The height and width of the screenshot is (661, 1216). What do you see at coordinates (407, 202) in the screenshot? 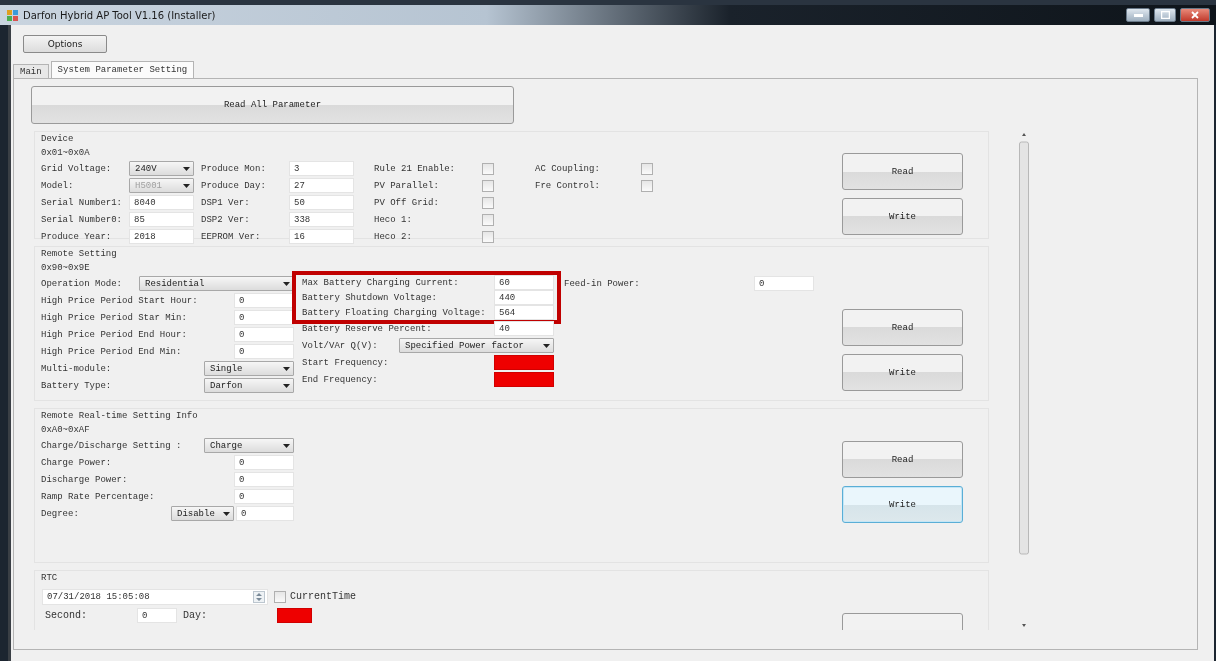
I see `field-label: PV Off Grid:` at bounding box center [407, 202].